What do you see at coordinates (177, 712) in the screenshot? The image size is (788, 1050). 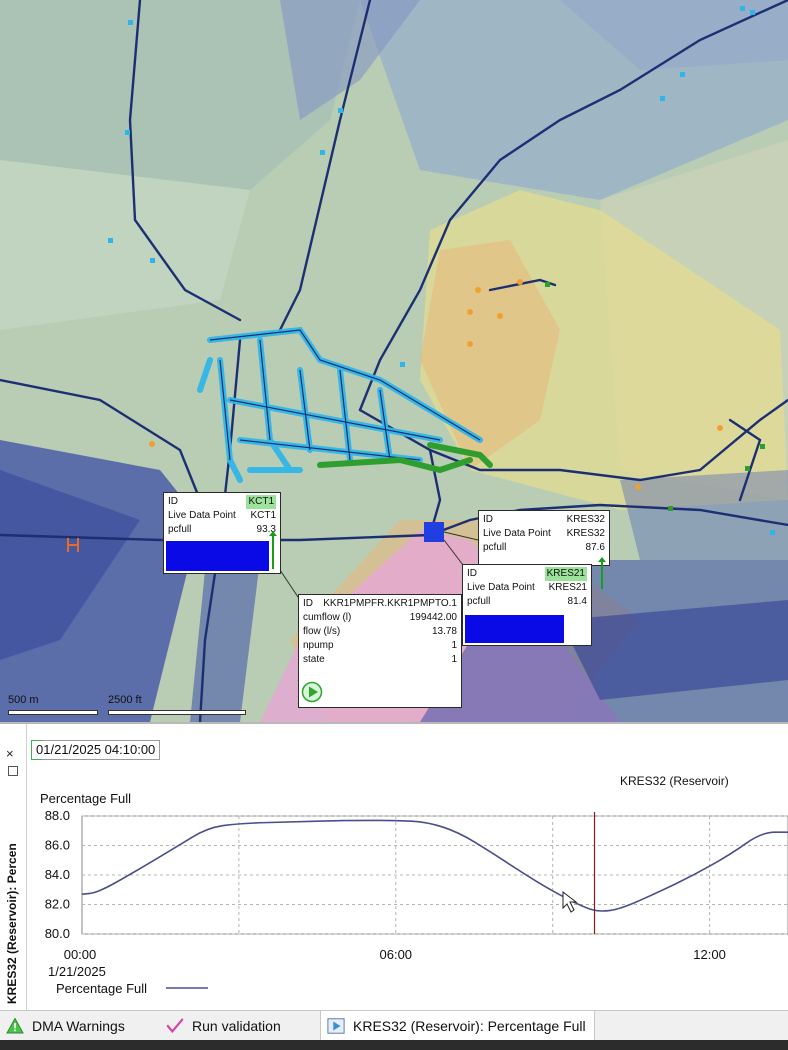 I see `scale-imperial-bar` at bounding box center [177, 712].